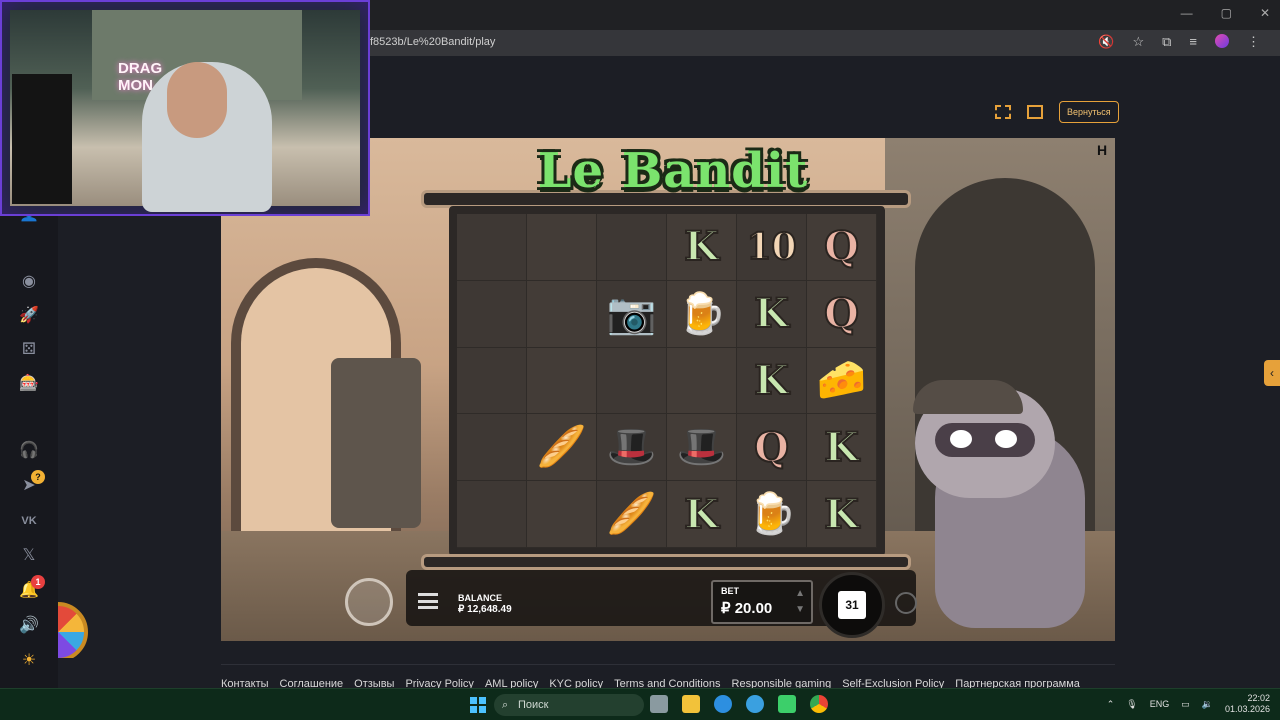 Image resolution: width=1280 pixels, height=720 pixels. I want to click on raccoon-cap, so click(968, 397).